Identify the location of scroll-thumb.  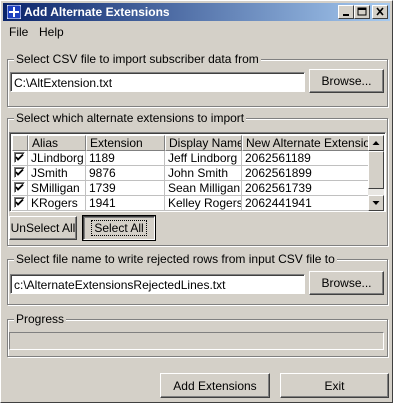
(376, 170).